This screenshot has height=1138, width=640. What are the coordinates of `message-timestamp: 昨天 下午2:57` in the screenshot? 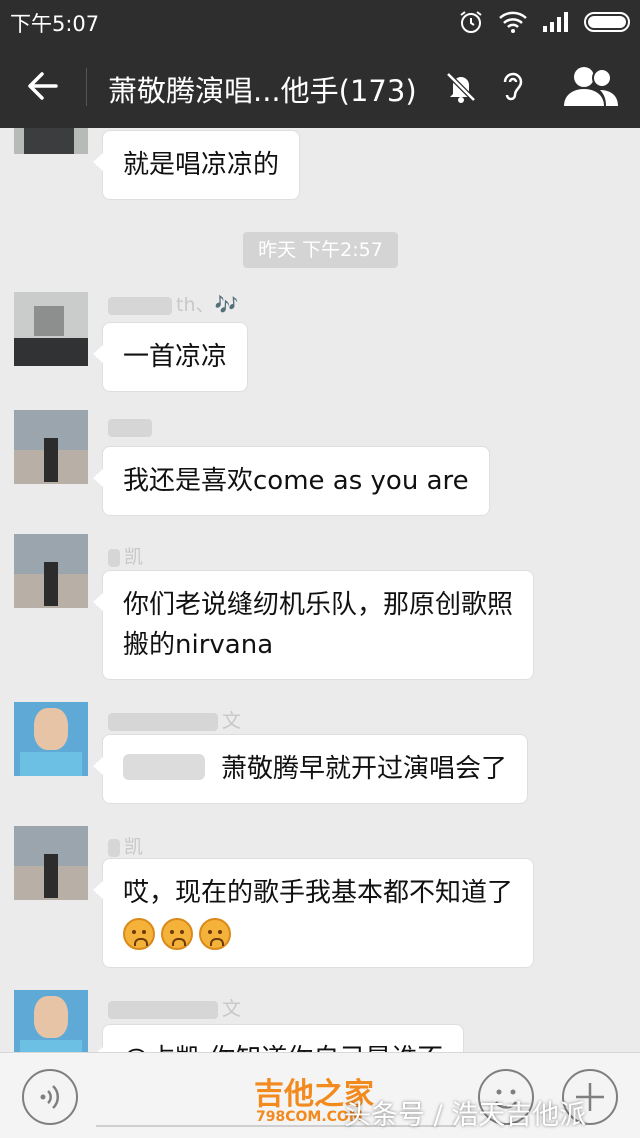 It's located at (320, 250).